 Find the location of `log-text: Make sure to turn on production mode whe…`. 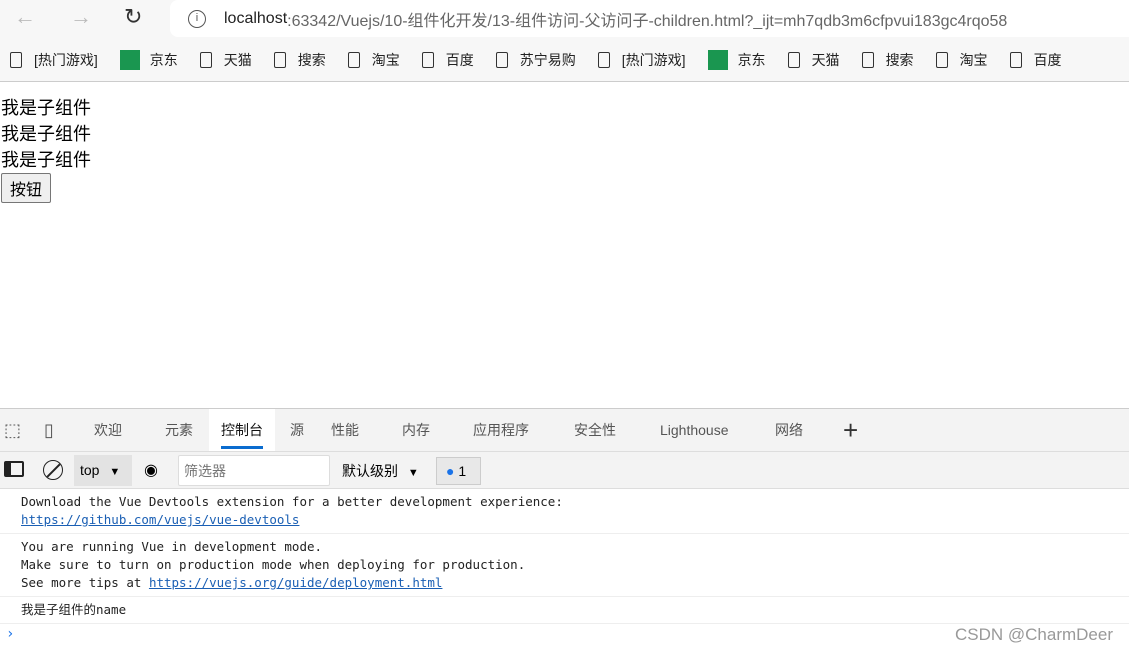

log-text: Make sure to turn on production mode whe… is located at coordinates (273, 564).